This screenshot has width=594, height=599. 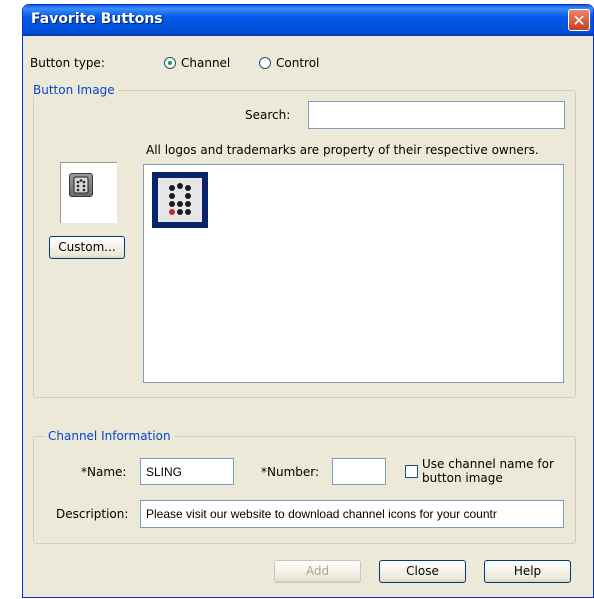 What do you see at coordinates (97, 19) in the screenshot?
I see `window-title: Favorite Buttons` at bounding box center [97, 19].